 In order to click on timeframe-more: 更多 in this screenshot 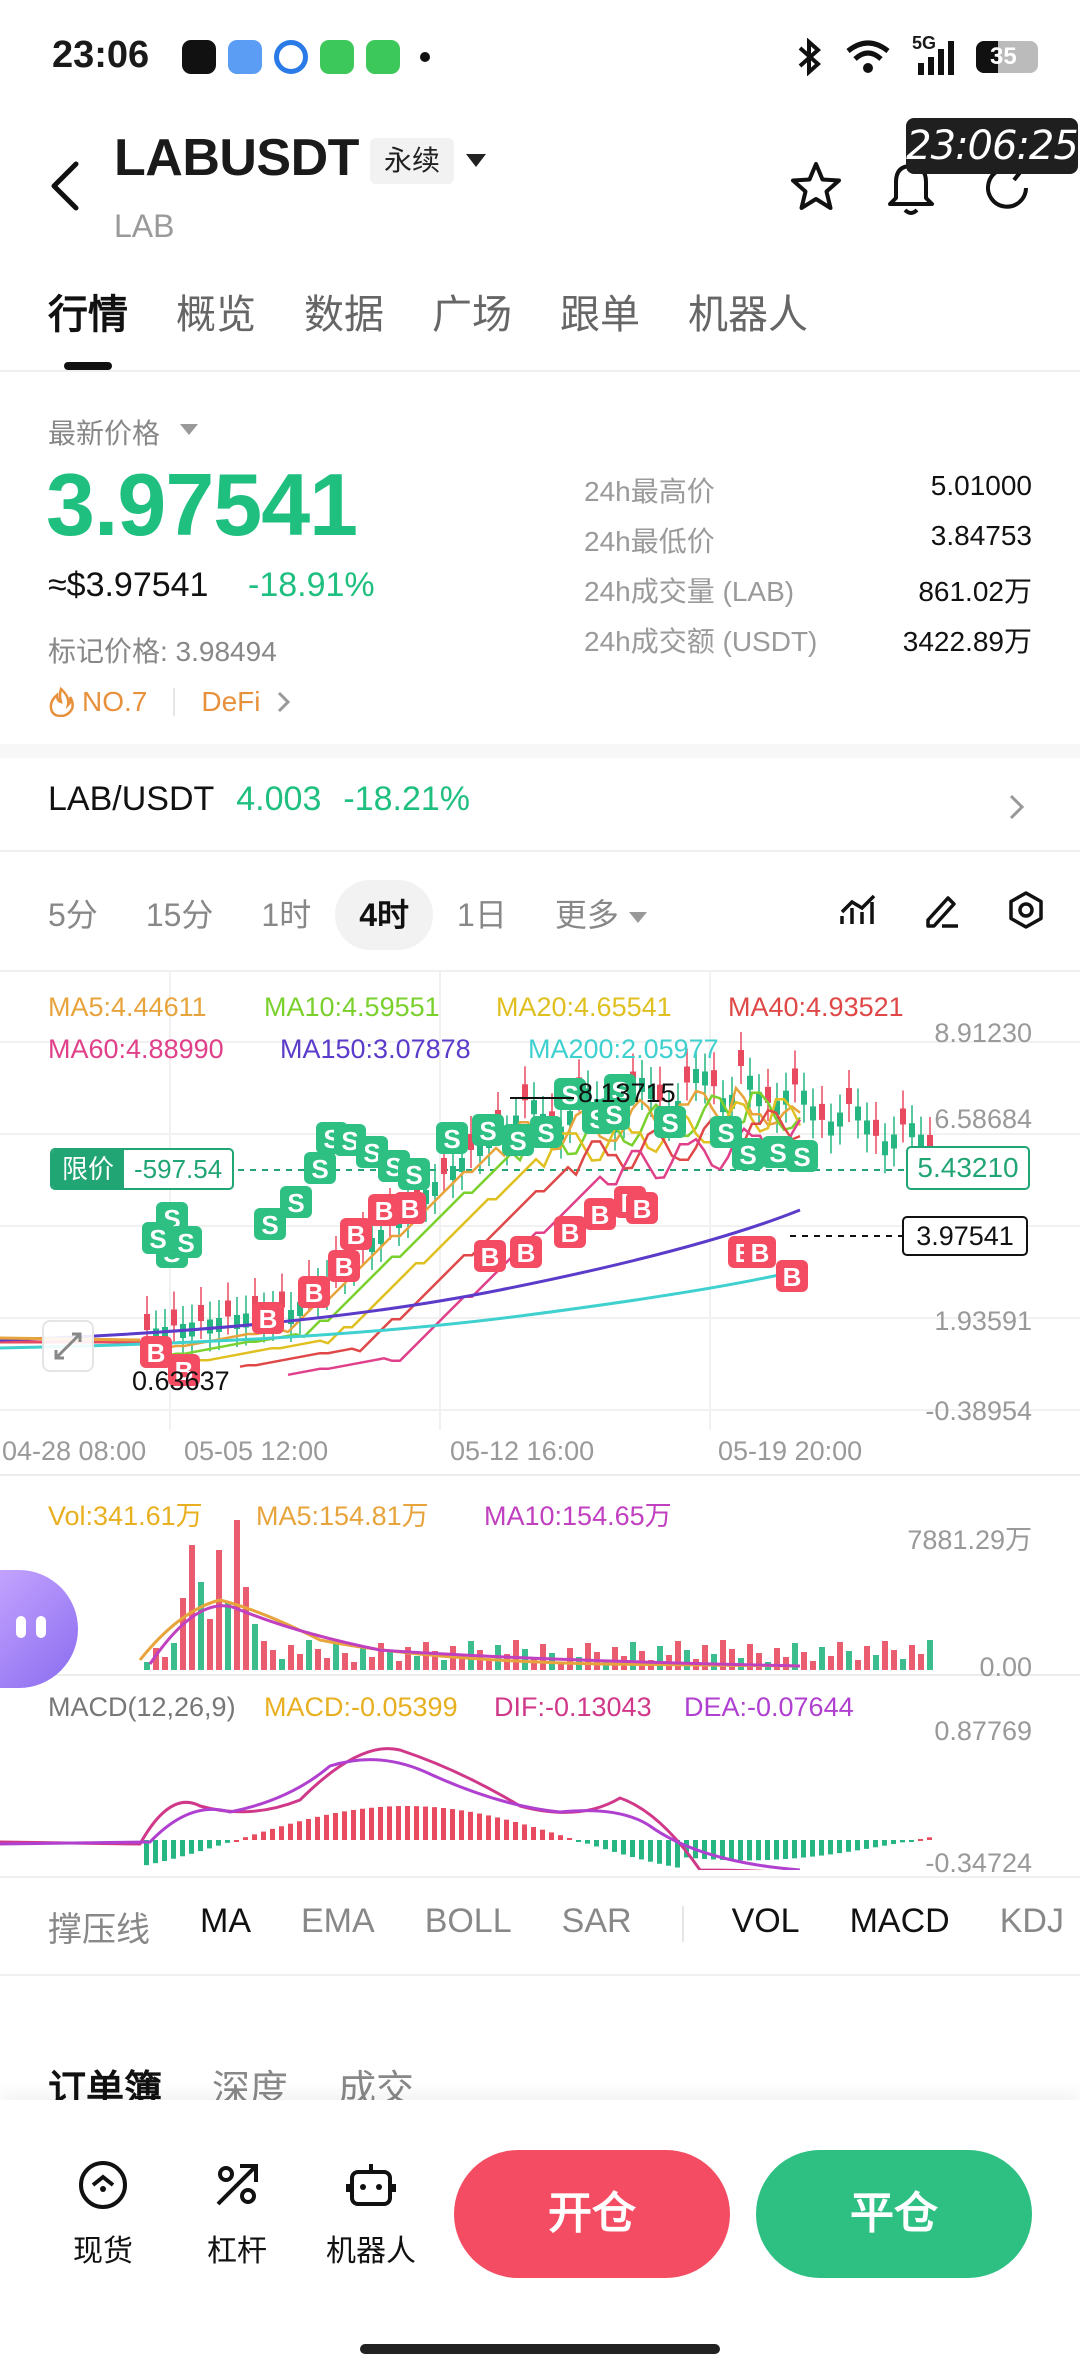, I will do `click(601, 915)`.